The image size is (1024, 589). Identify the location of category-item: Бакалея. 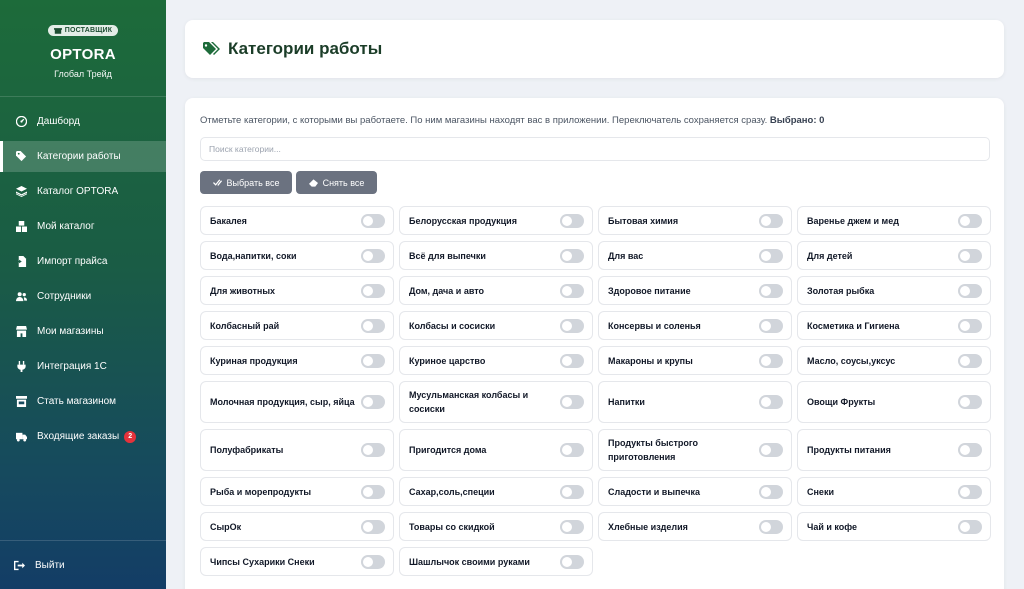
(297, 220).